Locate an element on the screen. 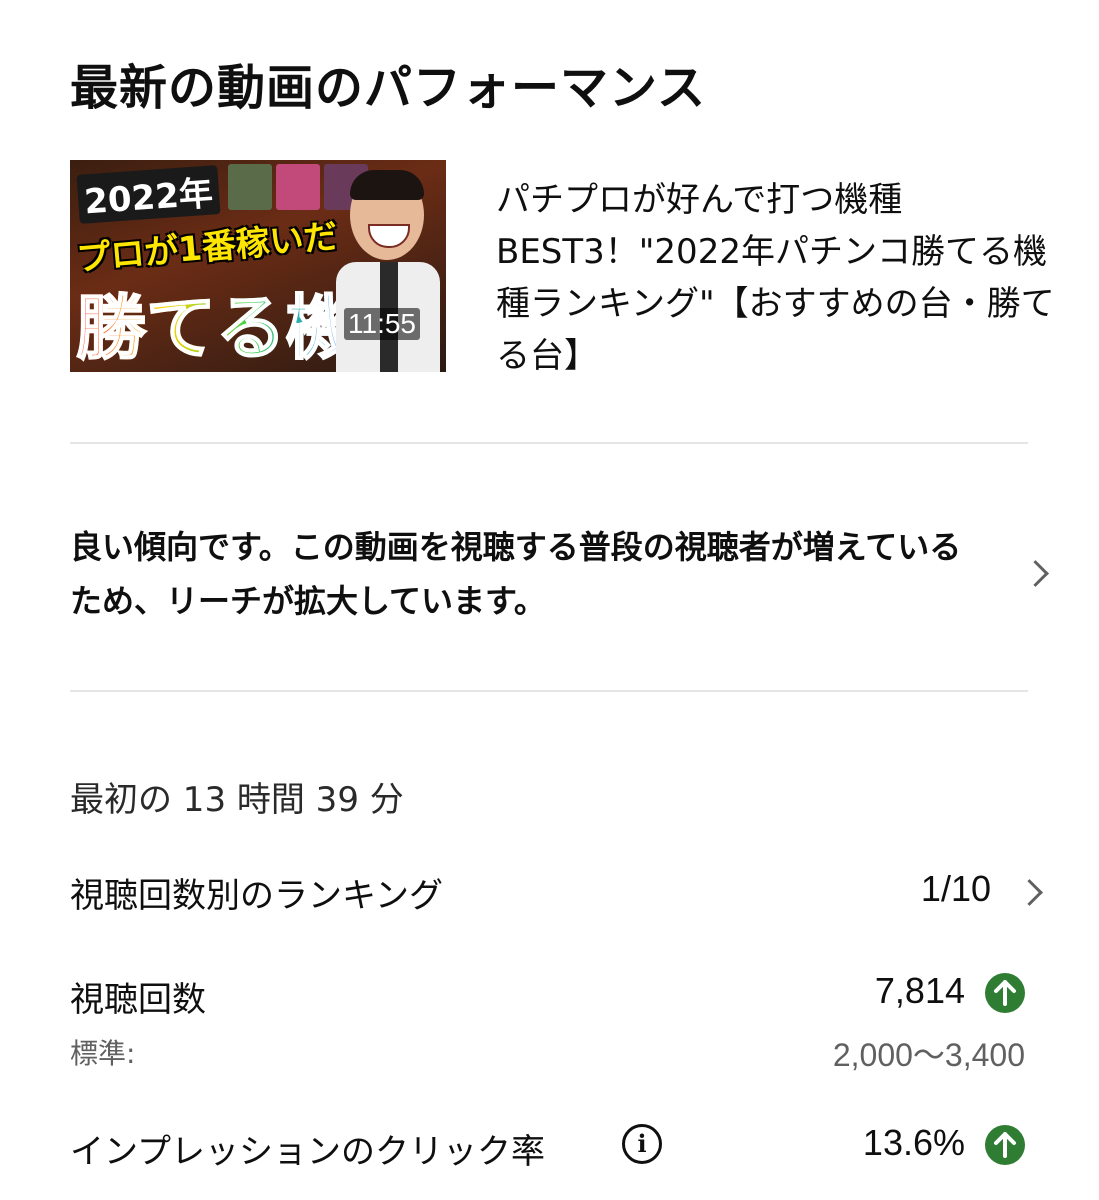 The height and width of the screenshot is (1200, 1099). ranking-value: 1/10 is located at coordinates (955, 888).